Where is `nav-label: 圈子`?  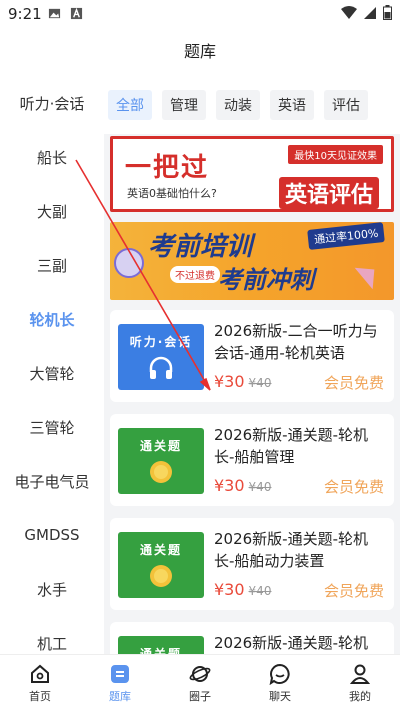
nav-label: 圈子 is located at coordinates (200, 696).